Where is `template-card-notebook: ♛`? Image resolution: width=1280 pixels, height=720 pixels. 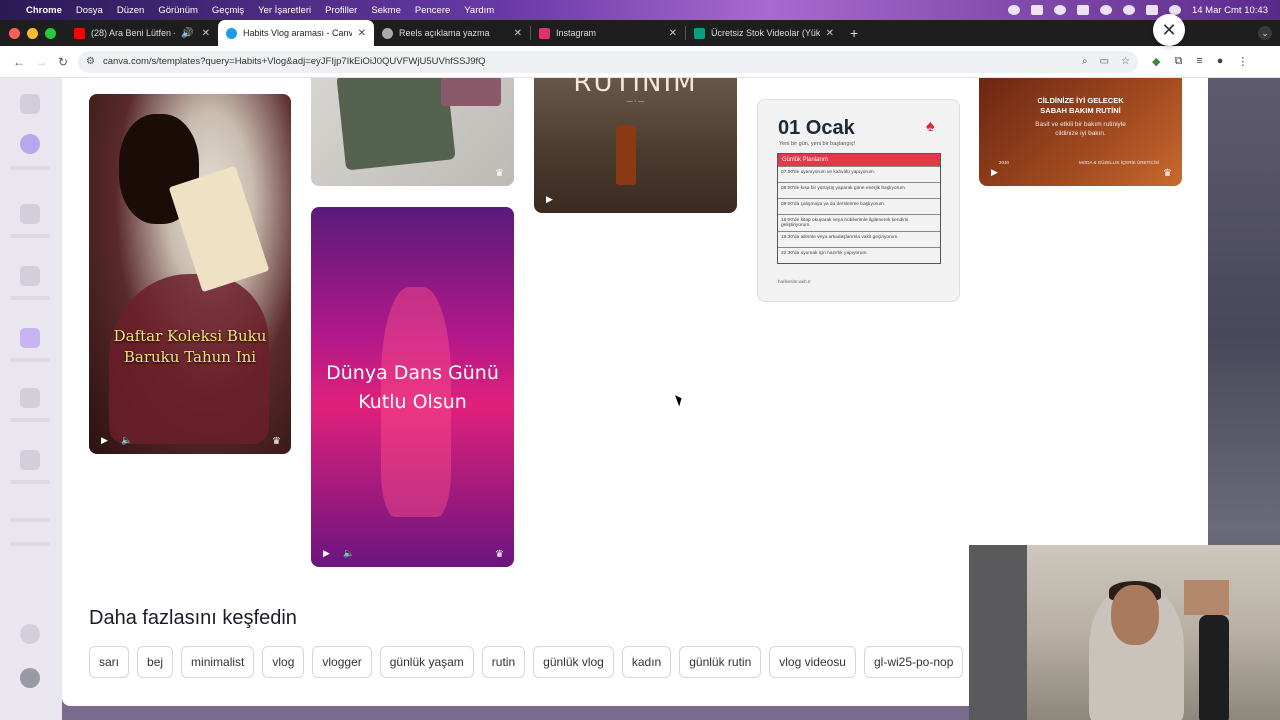
template-card-notebook: ♛ is located at coordinates (412, 132).